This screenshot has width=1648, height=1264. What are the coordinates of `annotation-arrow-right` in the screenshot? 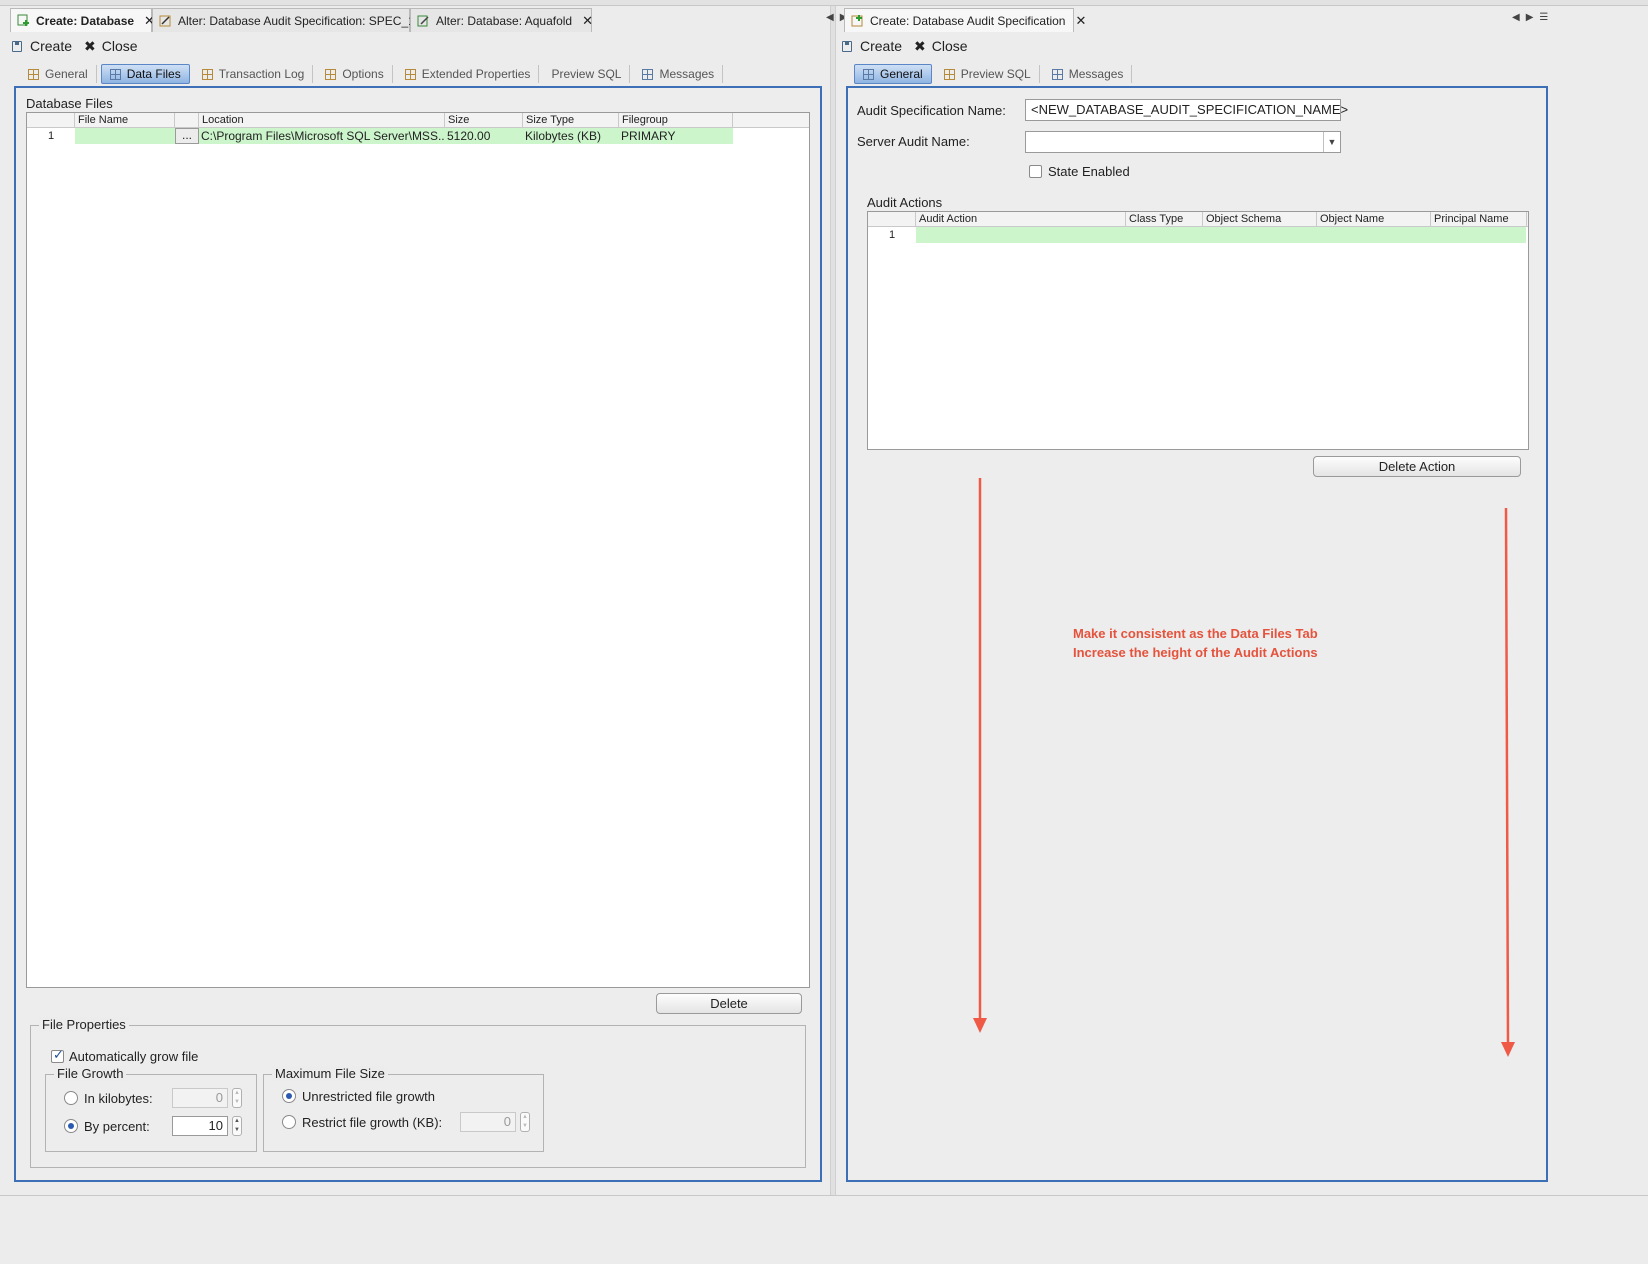 It's located at (1507, 776).